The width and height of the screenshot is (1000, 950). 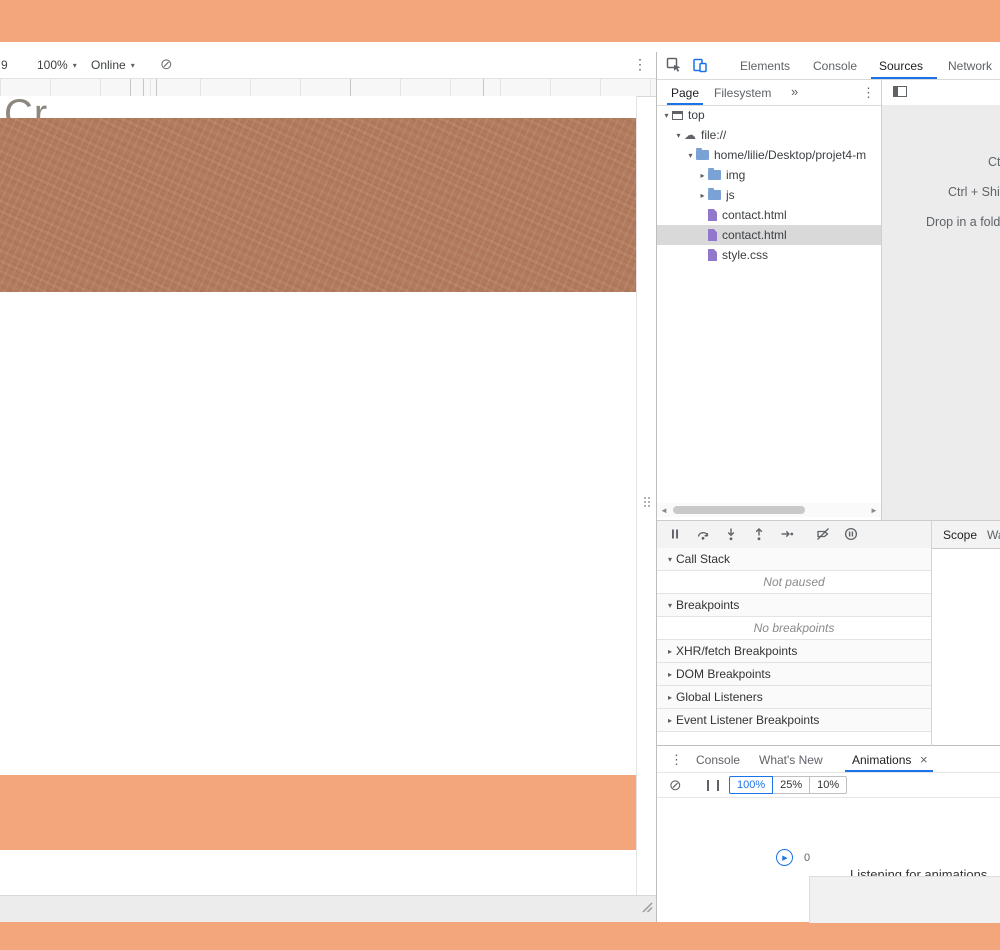 I want to click on step-out-icon, so click(x=759, y=534).